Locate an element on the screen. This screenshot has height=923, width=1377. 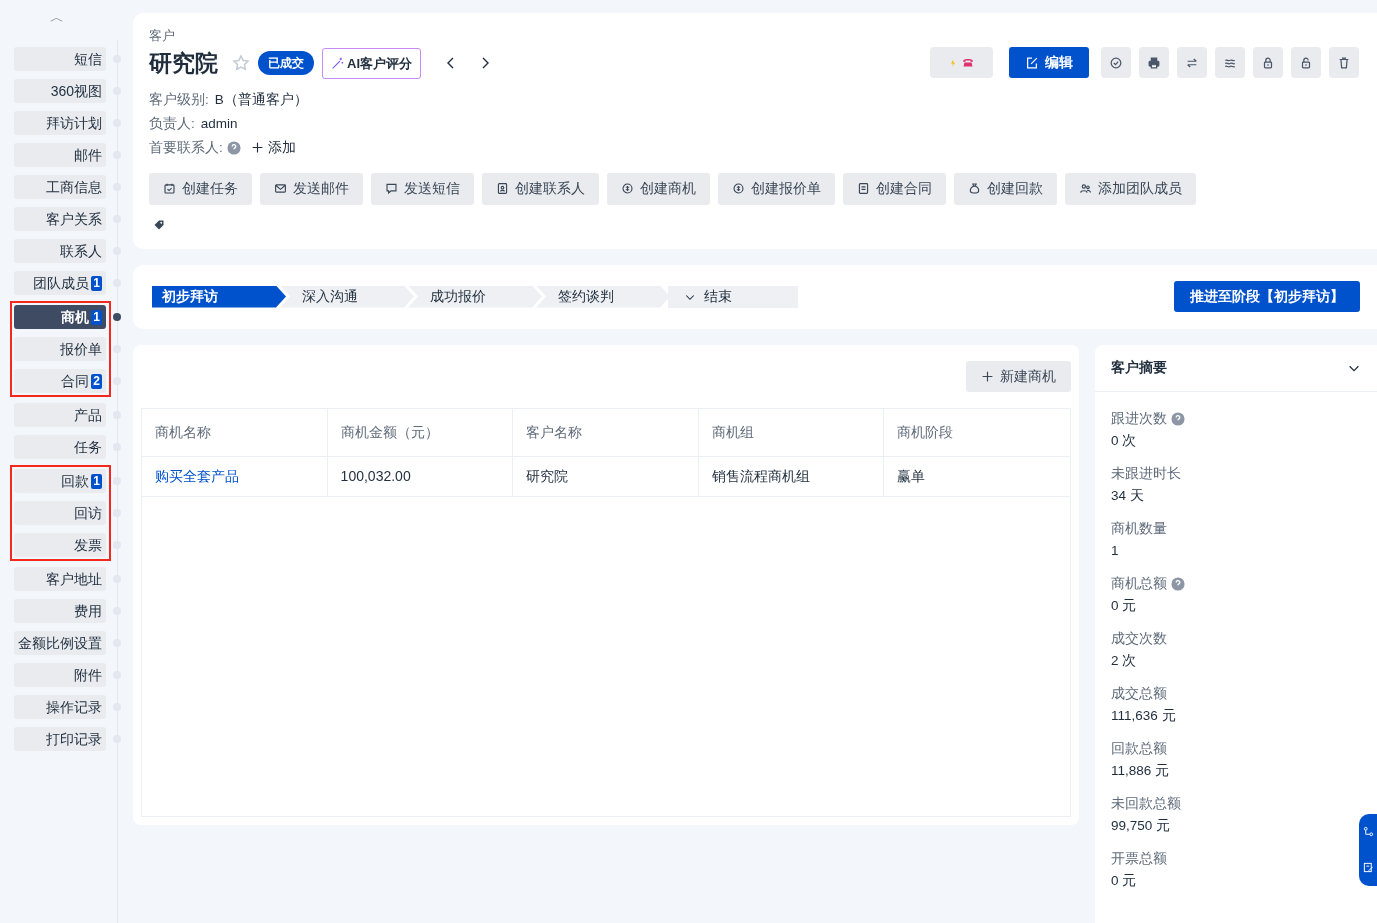
advance-stage-button: 推进至阶段【初步拜访】 is located at coordinates (1267, 296).